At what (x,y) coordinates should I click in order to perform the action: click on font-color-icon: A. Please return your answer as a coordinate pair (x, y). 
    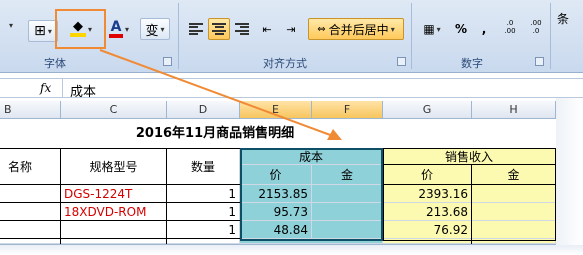
    Looking at the image, I should click on (115, 29).